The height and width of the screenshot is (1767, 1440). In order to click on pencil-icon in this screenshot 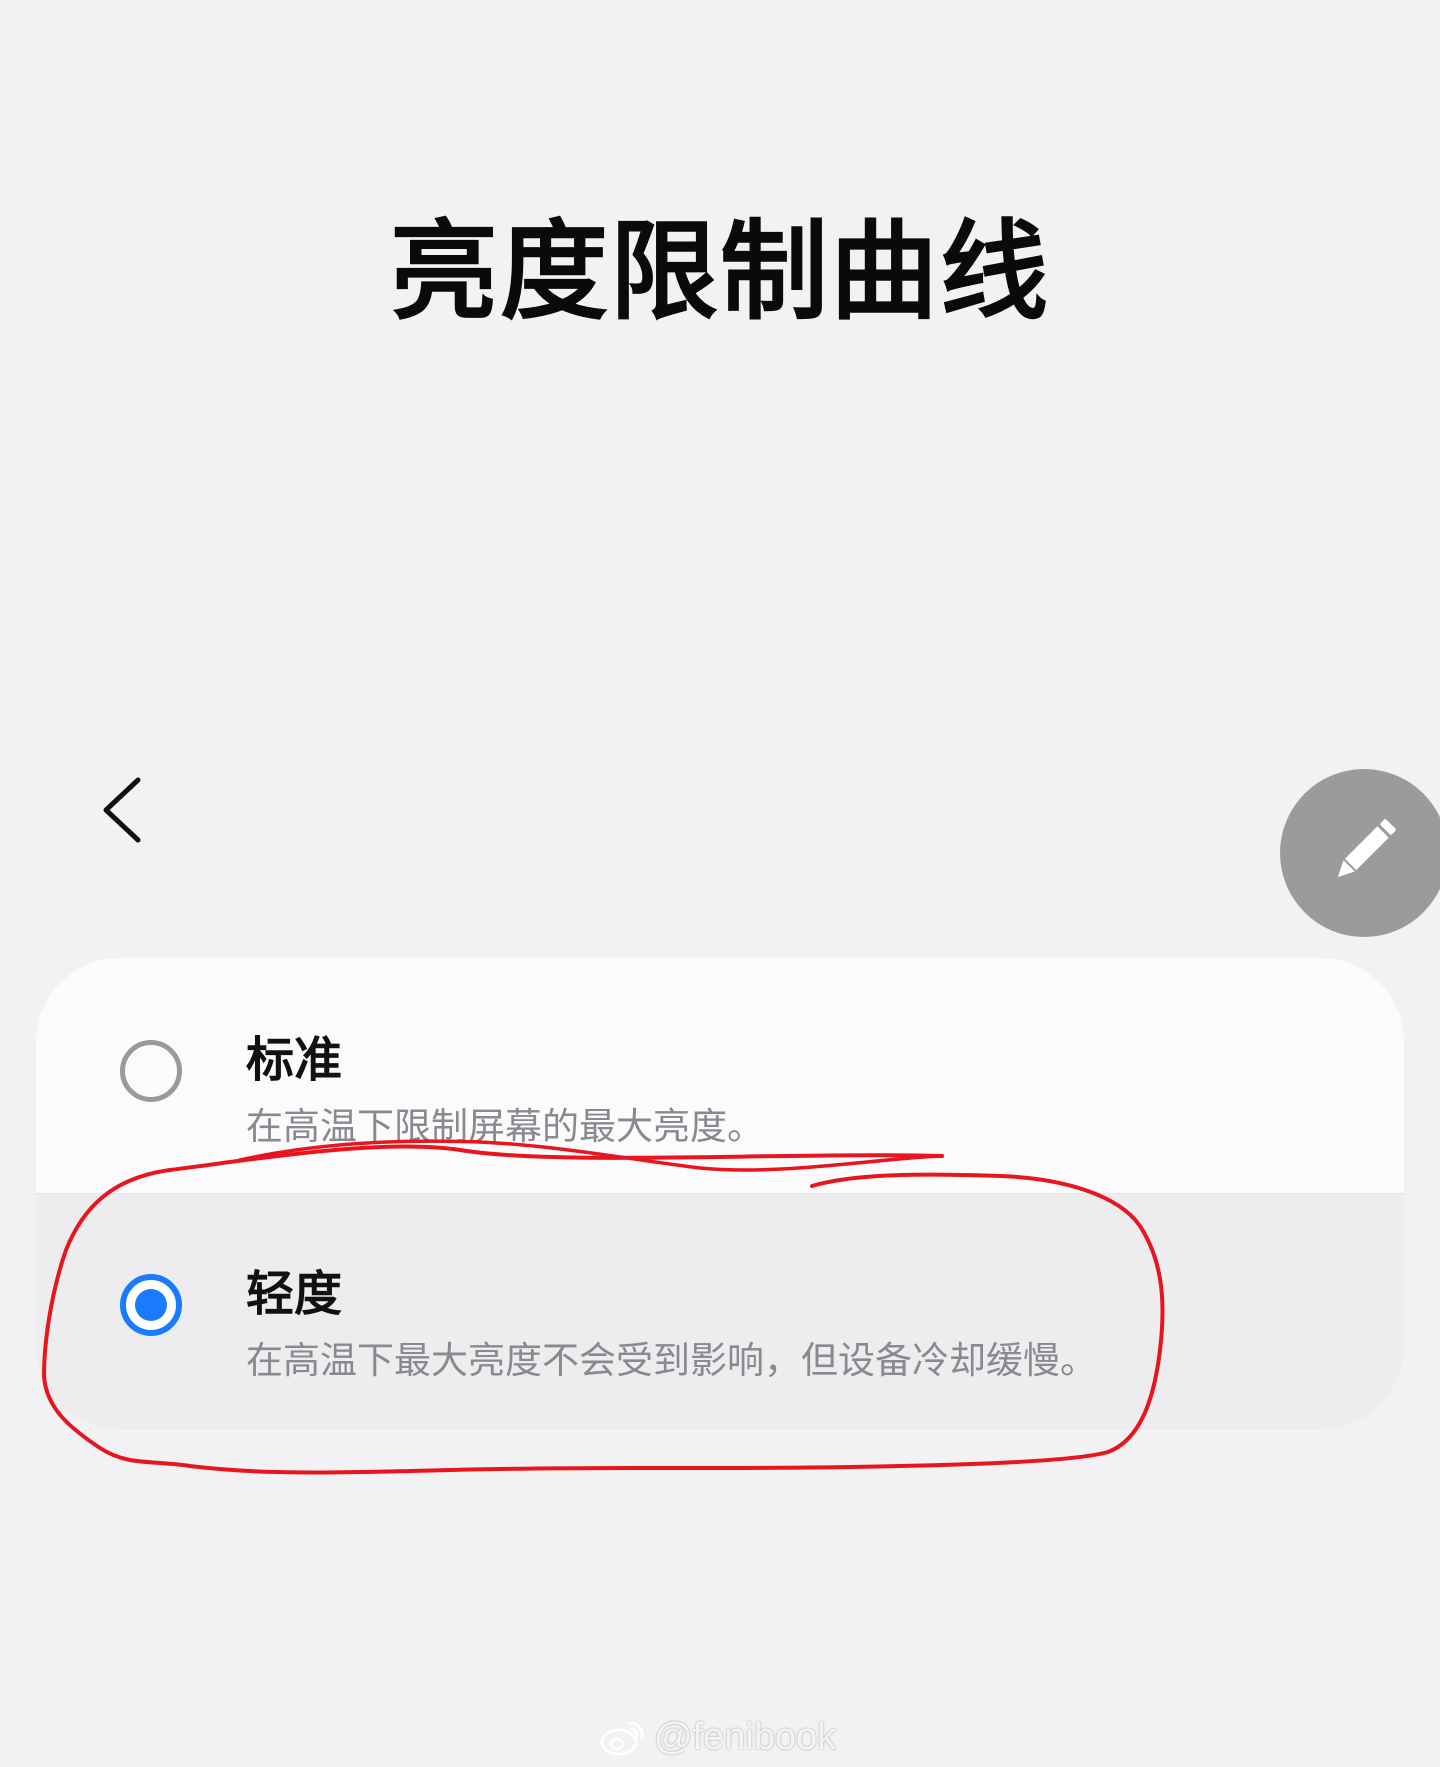, I will do `click(1366, 848)`.